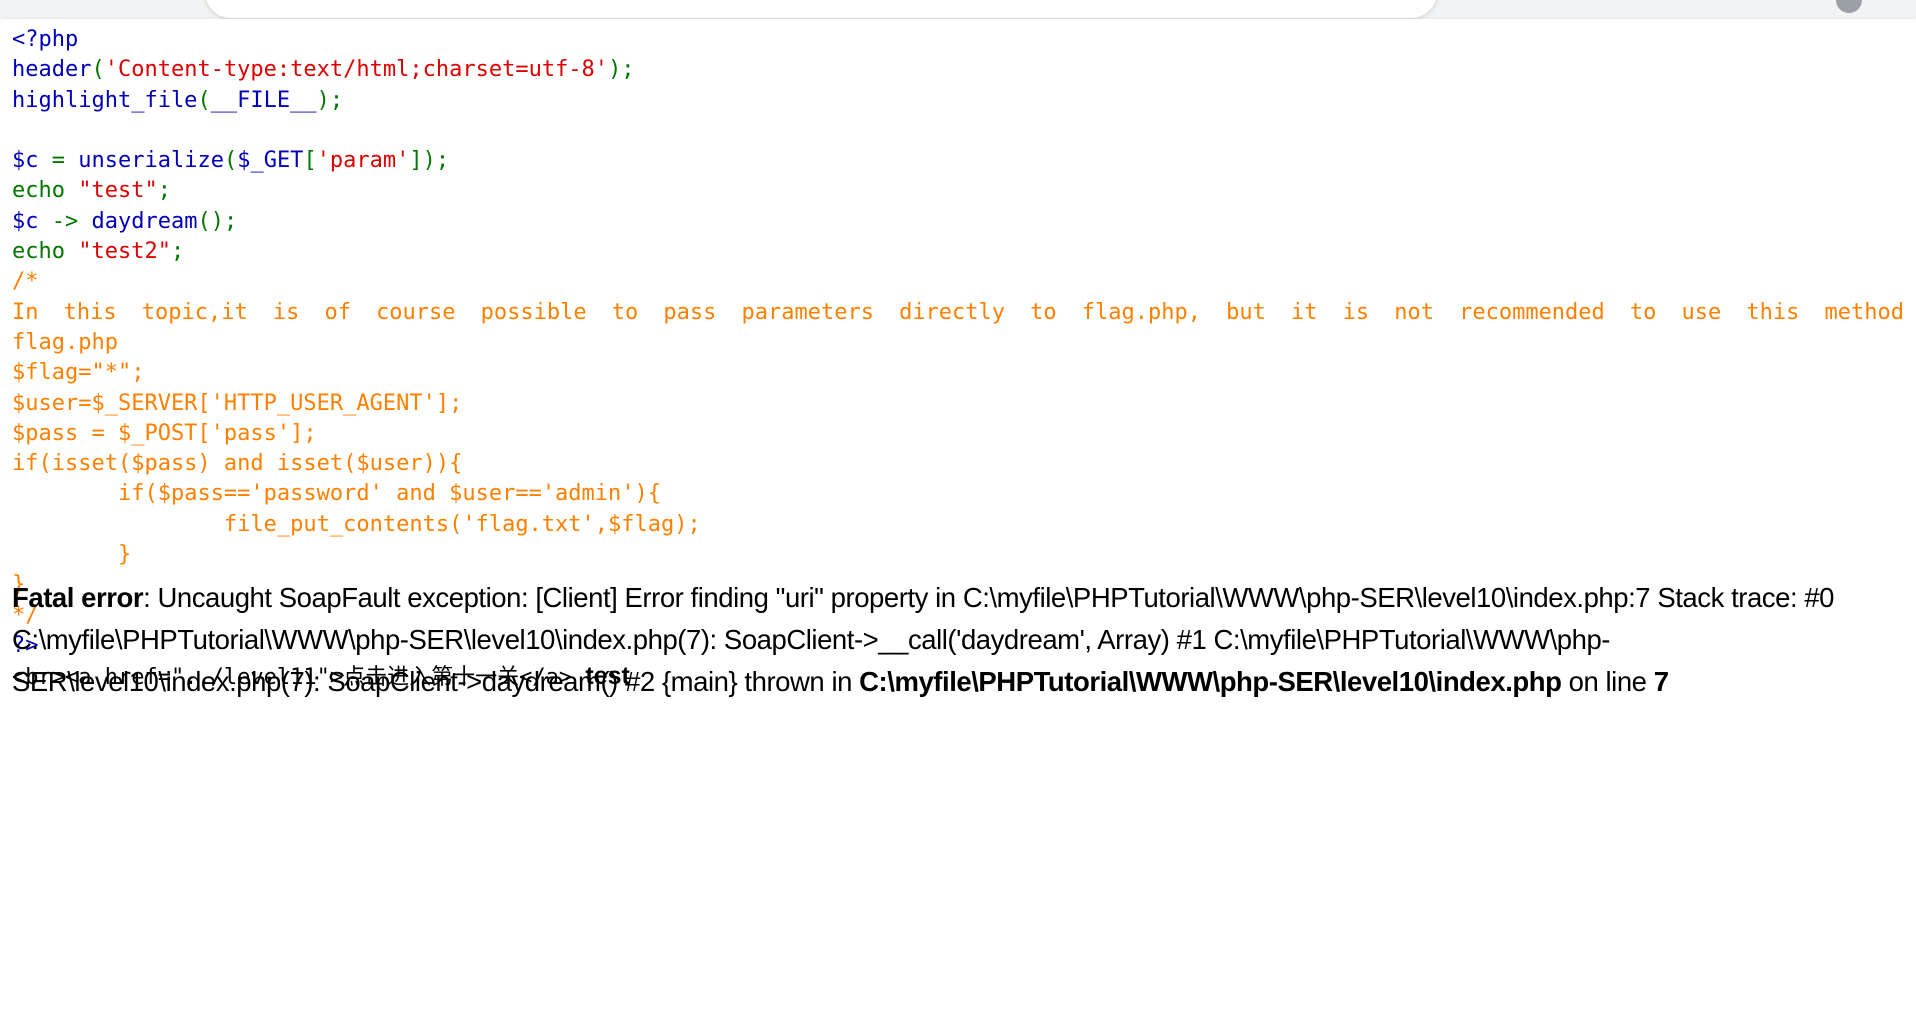 Image resolution: width=1916 pixels, height=1012 pixels. Describe the element at coordinates (958, 464) in the screenshot. I see `code-line-l15: if(isset($pass) and isset($user)){` at that location.